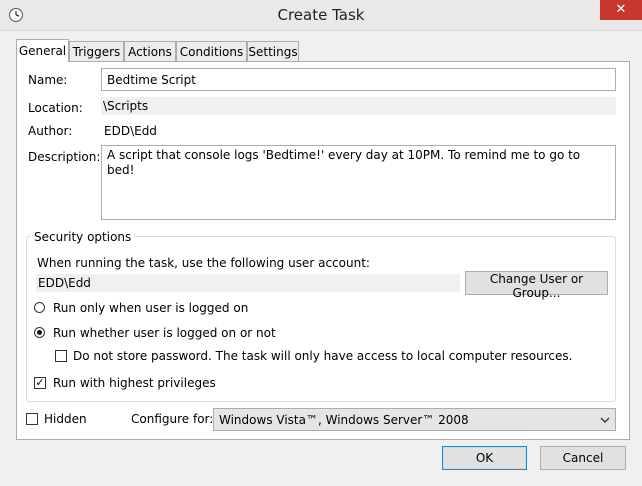  Describe the element at coordinates (211, 51) in the screenshot. I see `tab-conditions: Conditions` at that location.